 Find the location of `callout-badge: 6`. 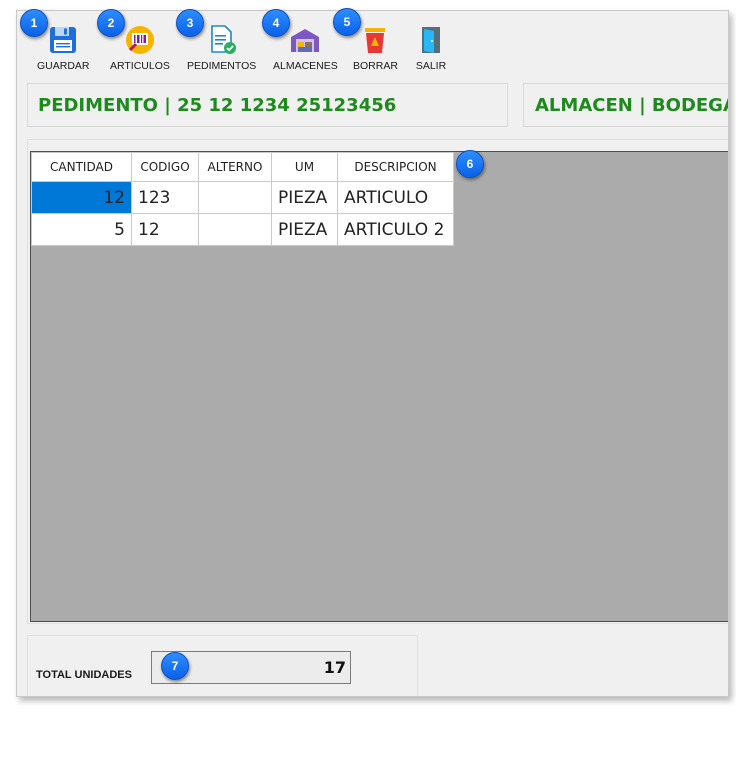

callout-badge: 6 is located at coordinates (470, 164).